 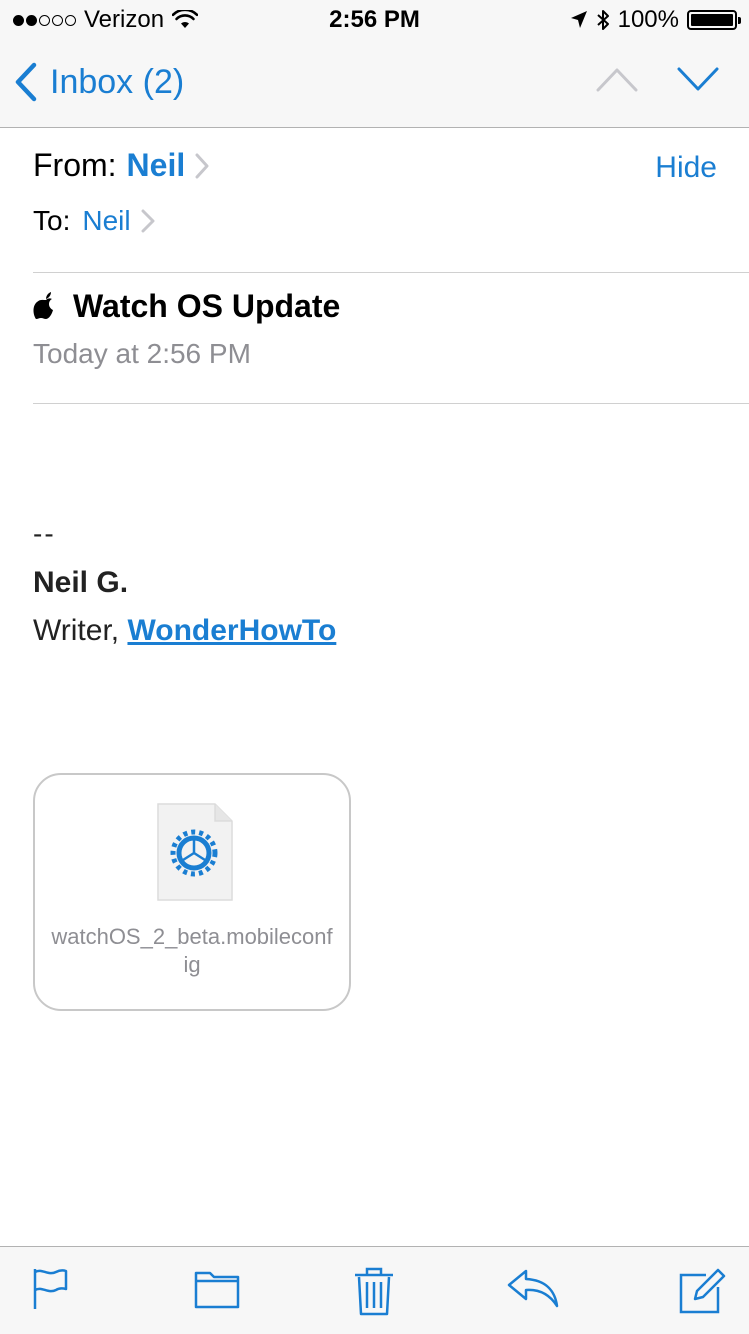 I want to click on bluetooth-icon, so click(x=602, y=20).